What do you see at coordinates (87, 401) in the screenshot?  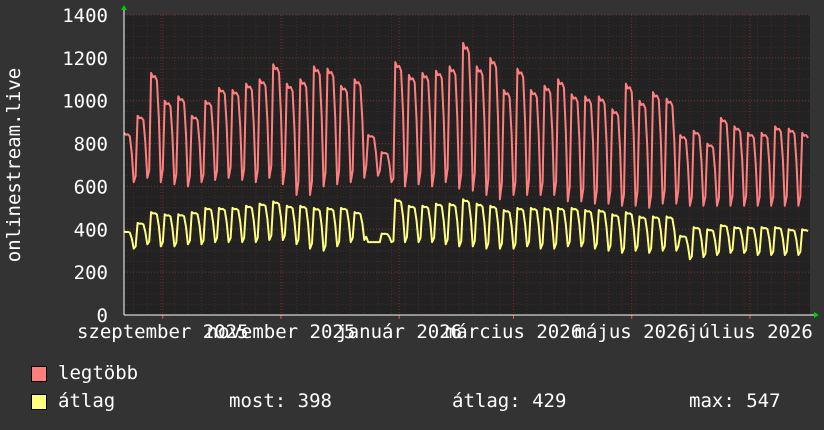 I see `legend-label-avg: átlag` at bounding box center [87, 401].